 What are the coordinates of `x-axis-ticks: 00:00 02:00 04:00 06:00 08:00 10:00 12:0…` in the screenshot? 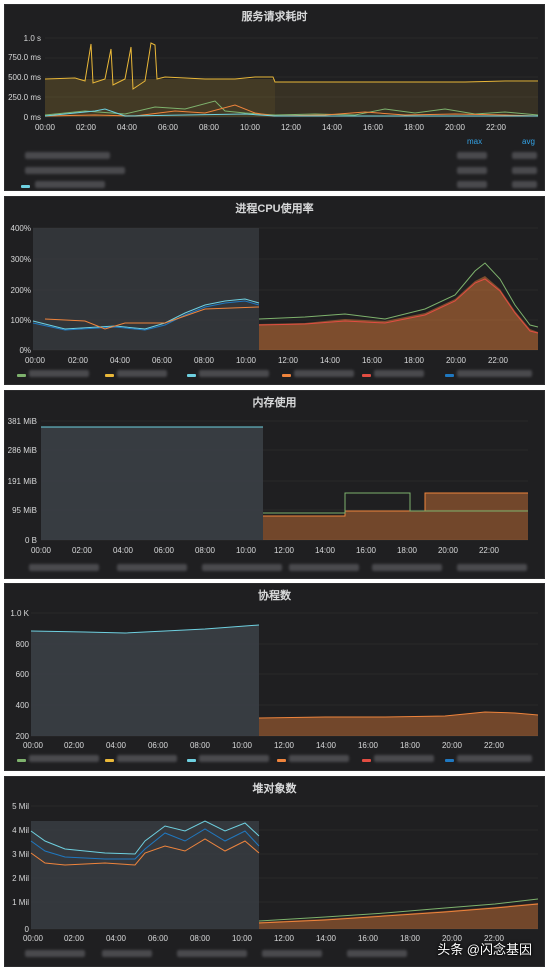 It's located at (271, 127).